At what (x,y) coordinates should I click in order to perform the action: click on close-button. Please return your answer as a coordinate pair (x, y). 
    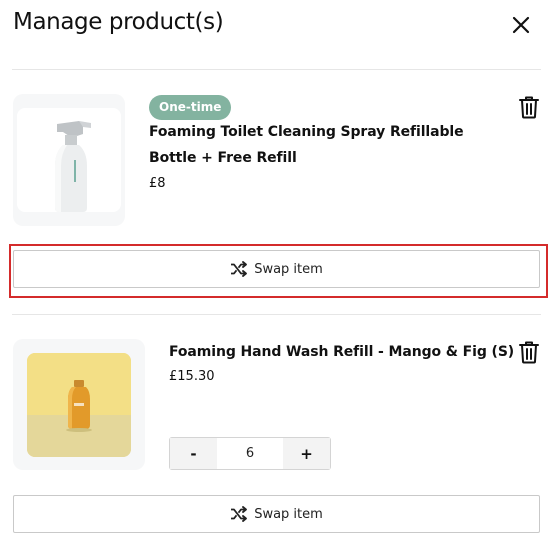
    Looking at the image, I should click on (521, 25).